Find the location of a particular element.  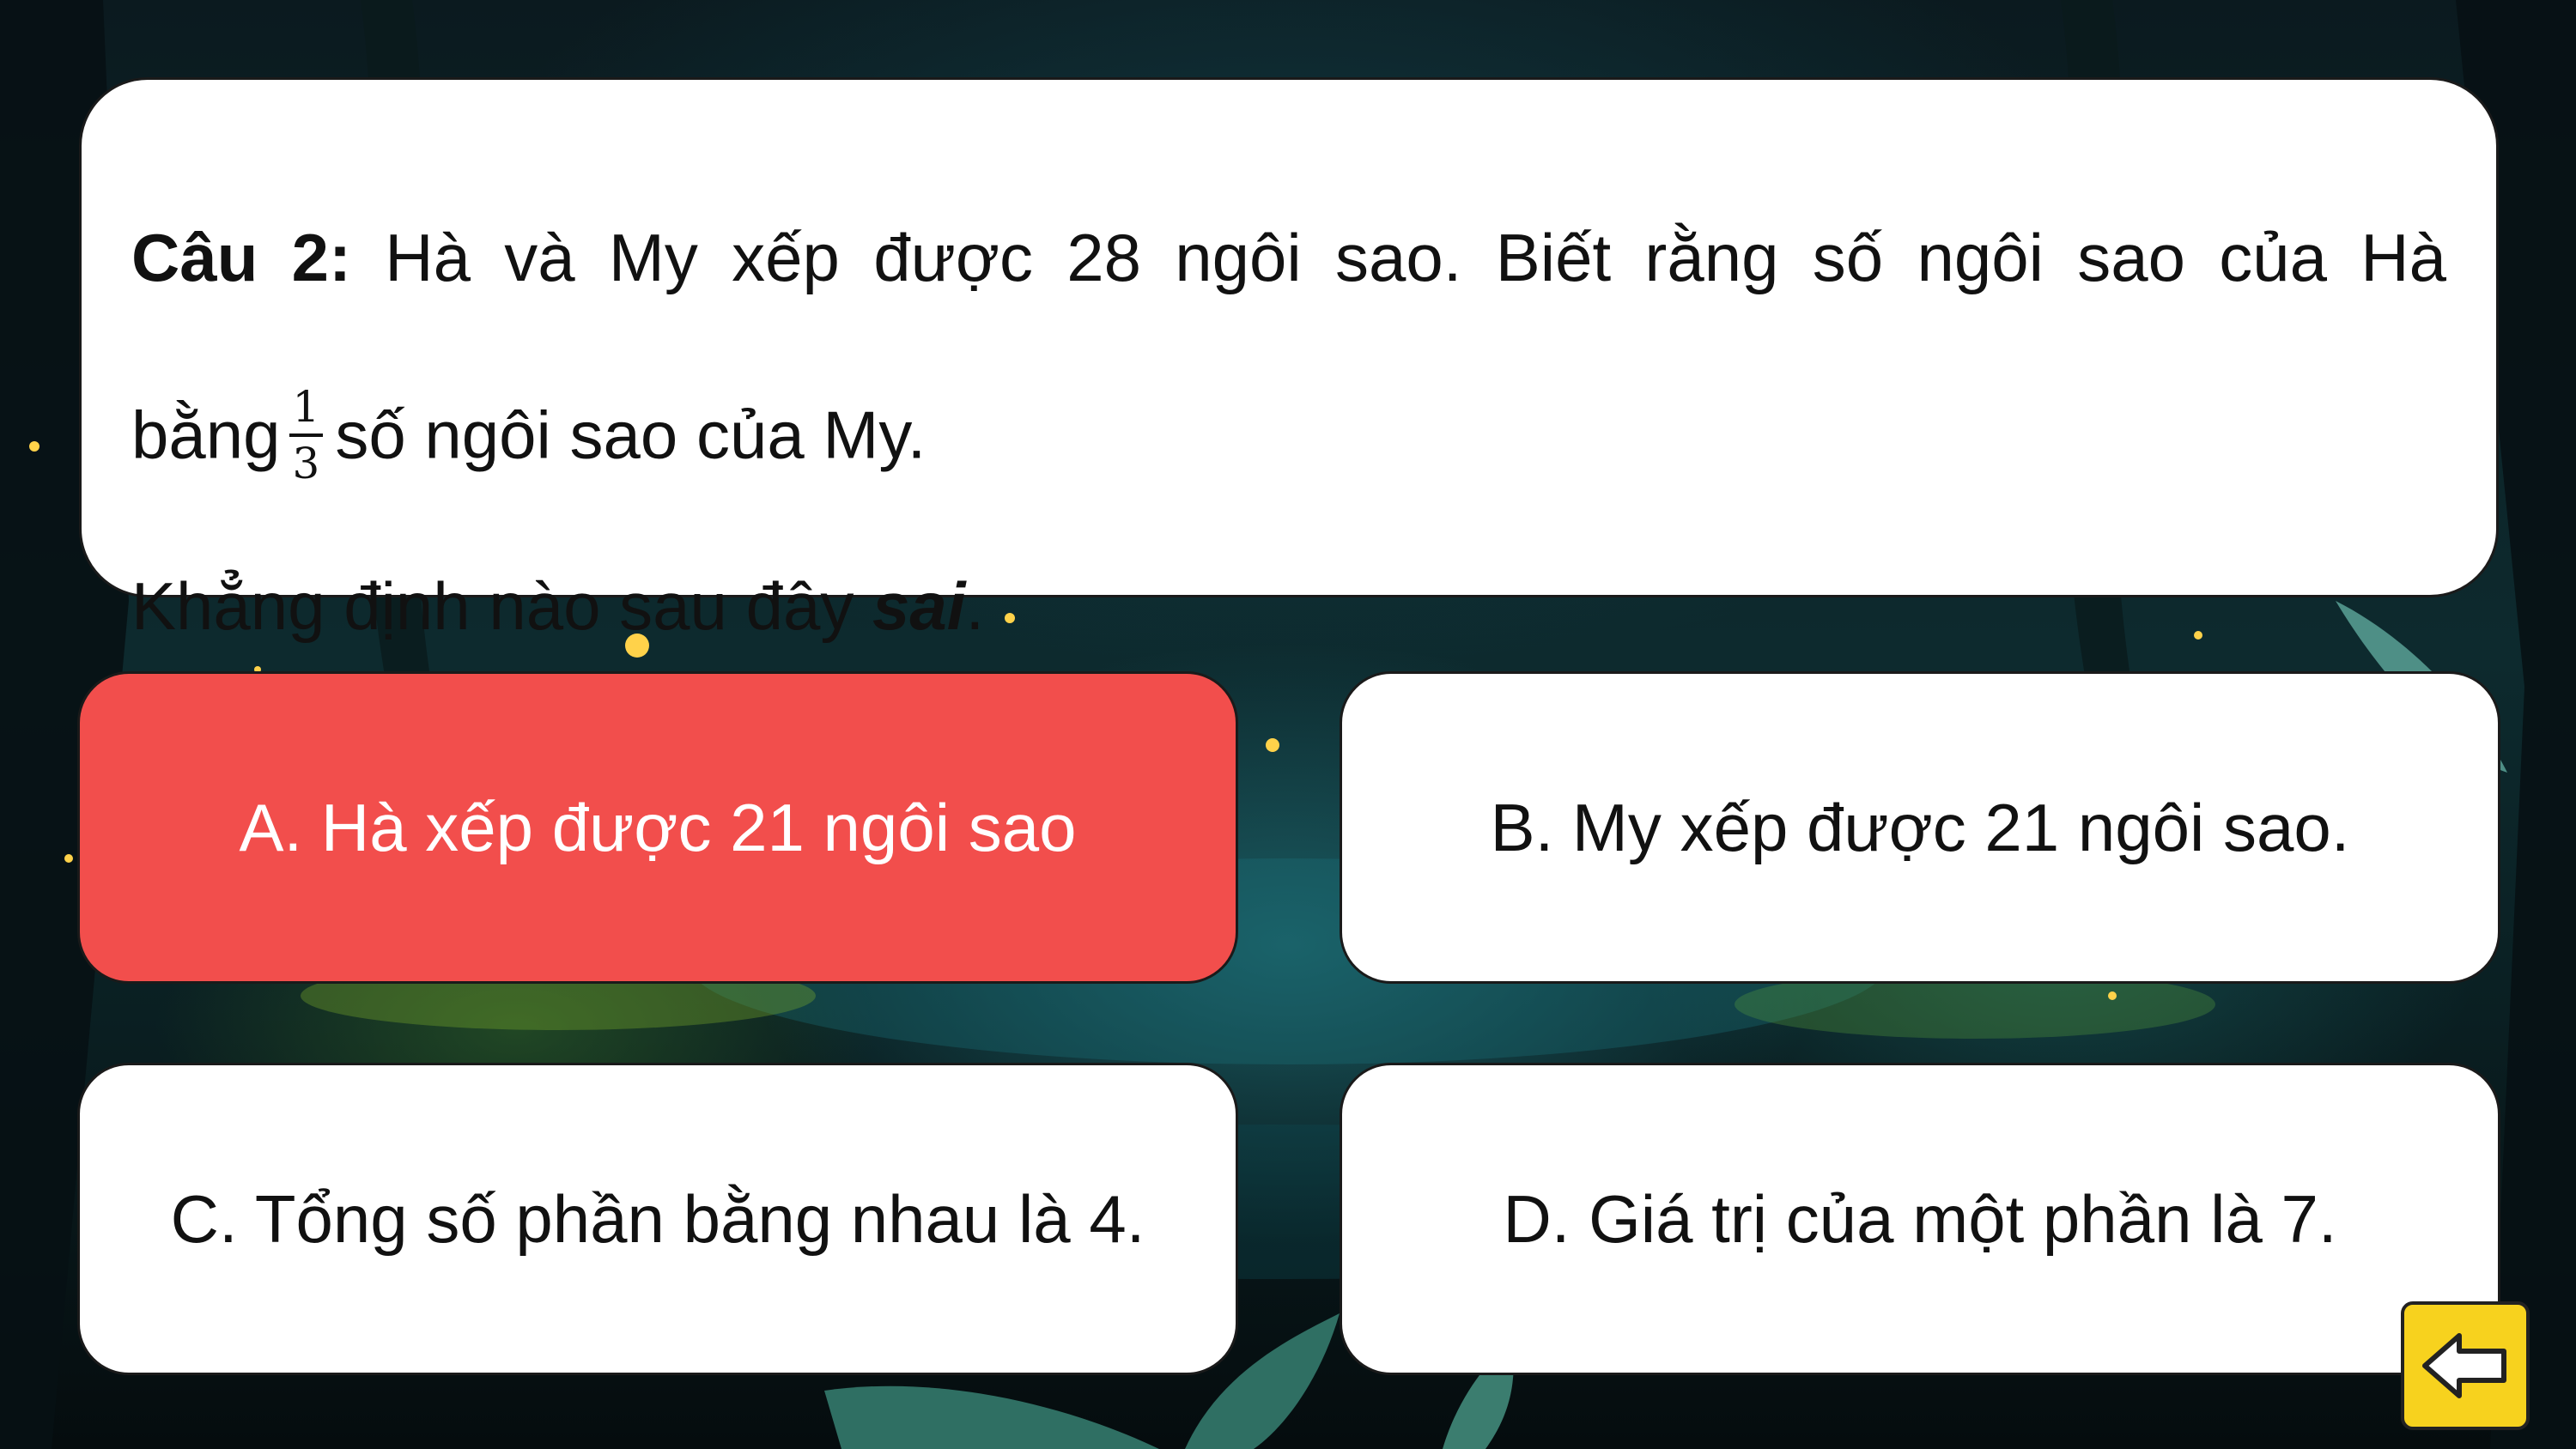

question-line-3: Khẳng định nào sau đây sai. is located at coordinates (557, 606).